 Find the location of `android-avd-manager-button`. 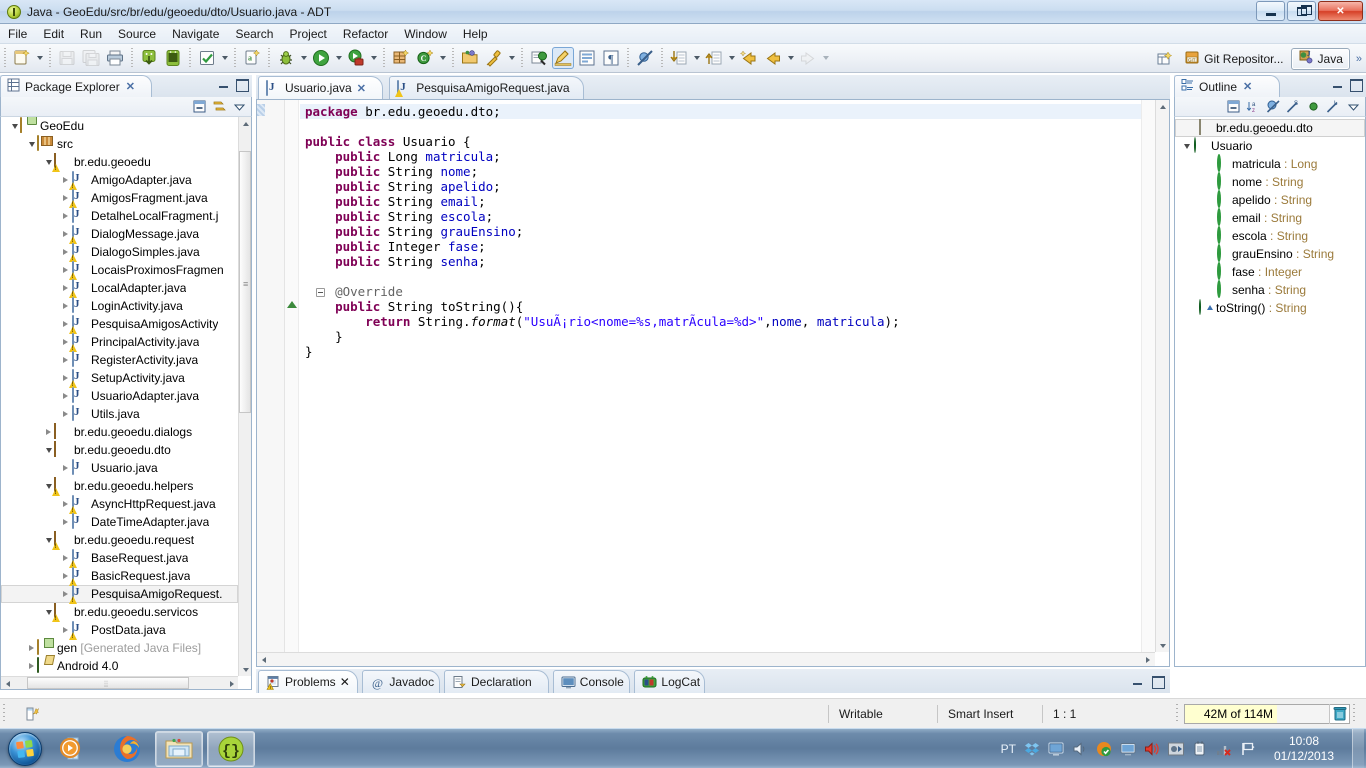

android-avd-manager-button is located at coordinates (173, 58).